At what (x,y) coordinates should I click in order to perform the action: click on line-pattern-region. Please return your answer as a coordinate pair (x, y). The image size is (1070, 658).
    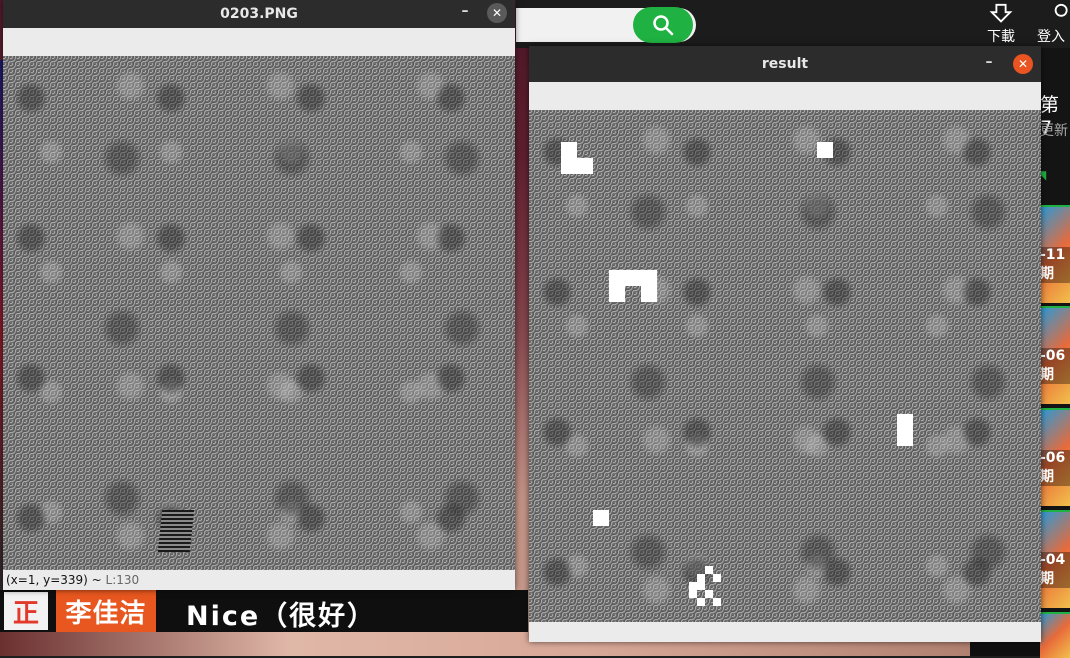
    Looking at the image, I should click on (176, 531).